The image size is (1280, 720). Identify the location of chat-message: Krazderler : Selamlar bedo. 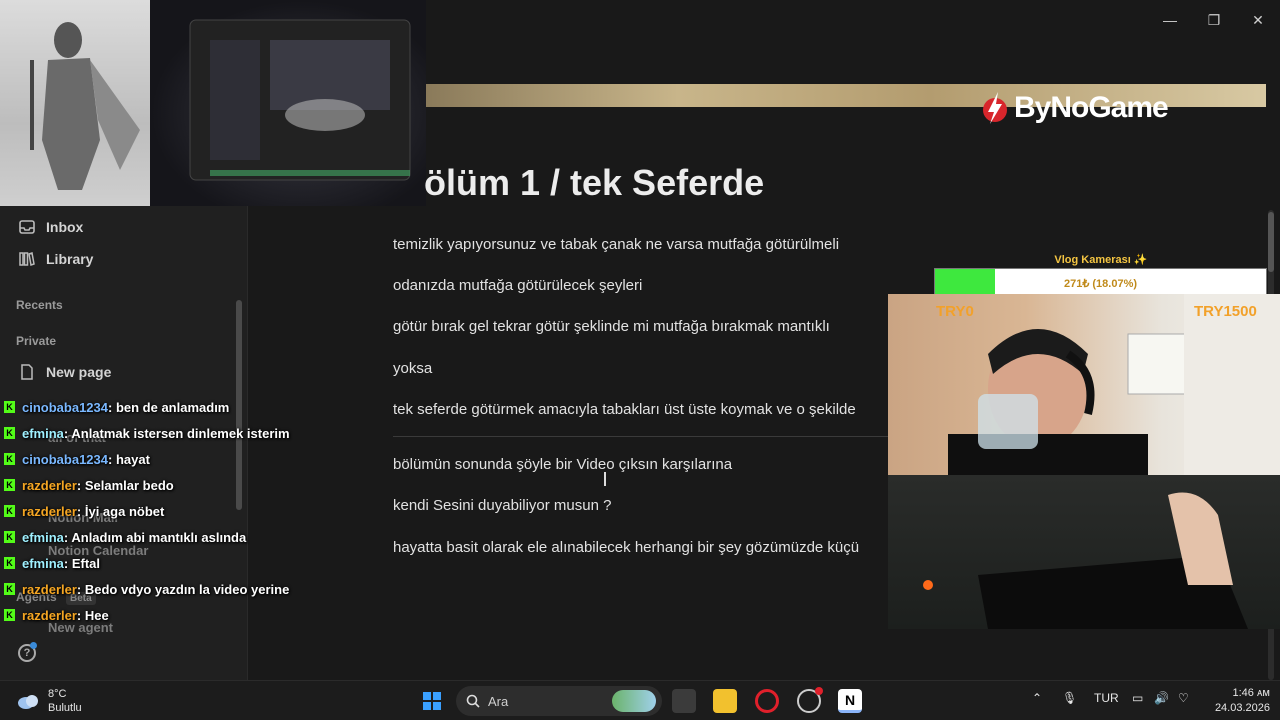
(164, 485).